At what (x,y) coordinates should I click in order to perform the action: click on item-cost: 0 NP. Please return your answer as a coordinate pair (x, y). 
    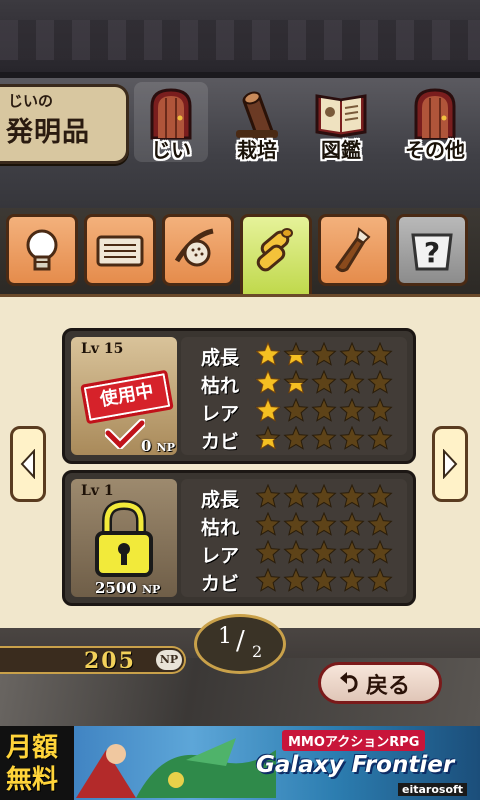
    Looking at the image, I should click on (158, 446).